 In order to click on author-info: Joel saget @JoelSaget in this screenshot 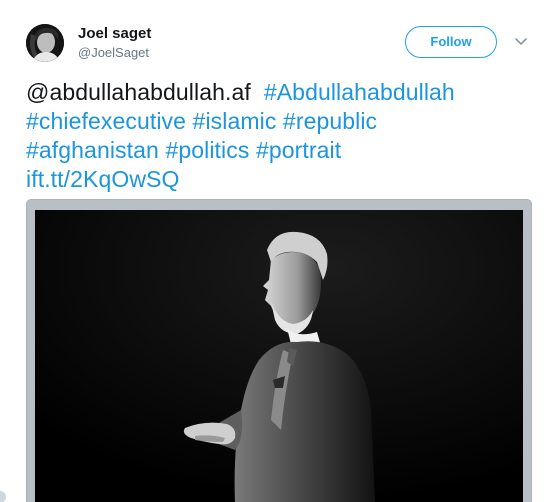, I will do `click(114, 42)`.